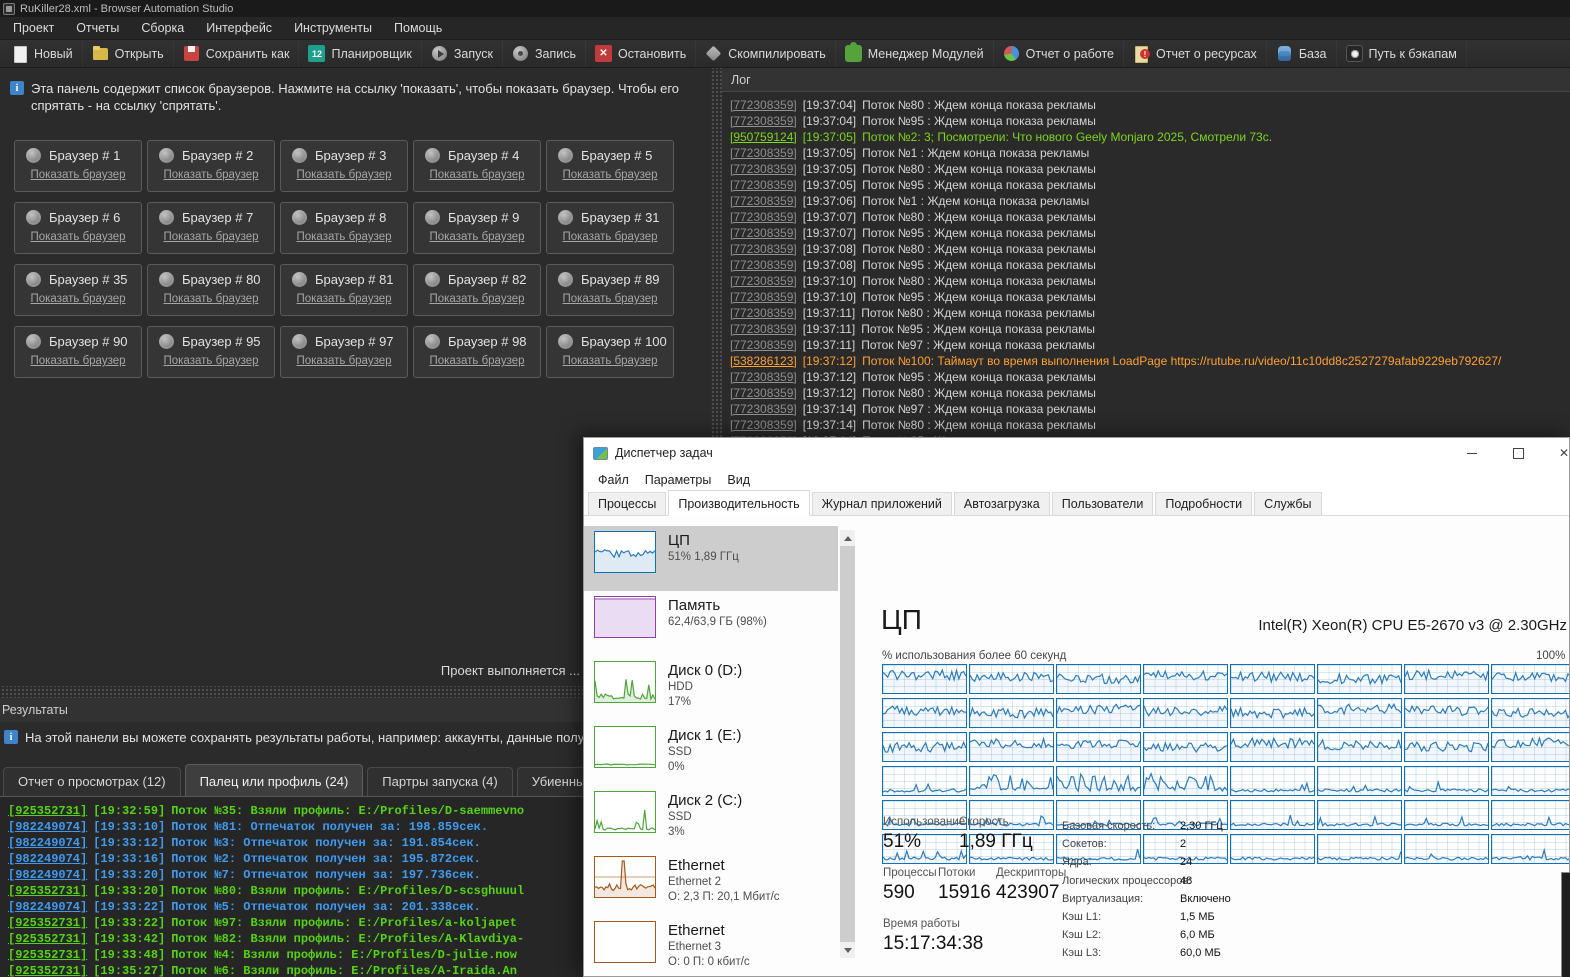  I want to click on toolbar-button-run: Запуск, so click(462, 53).